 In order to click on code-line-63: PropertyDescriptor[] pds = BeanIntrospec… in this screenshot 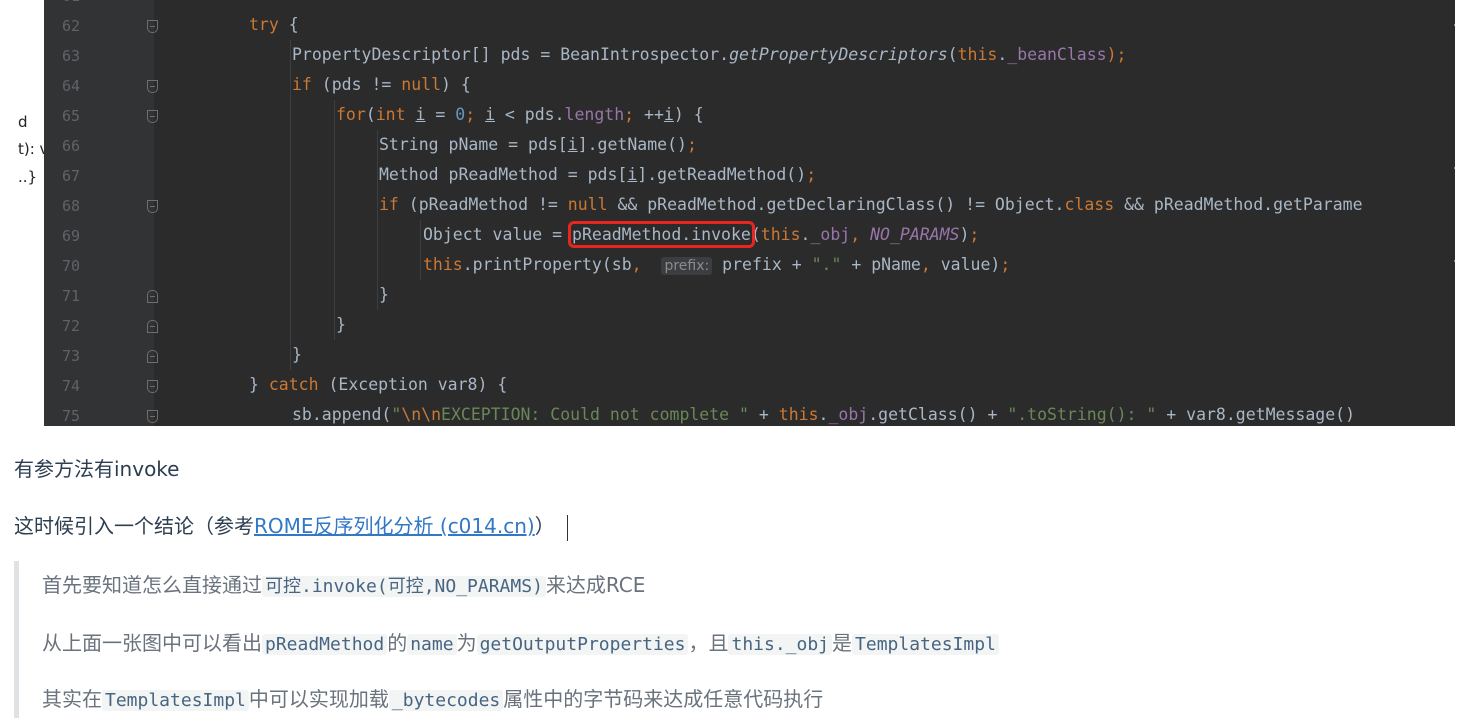, I will do `click(709, 54)`.